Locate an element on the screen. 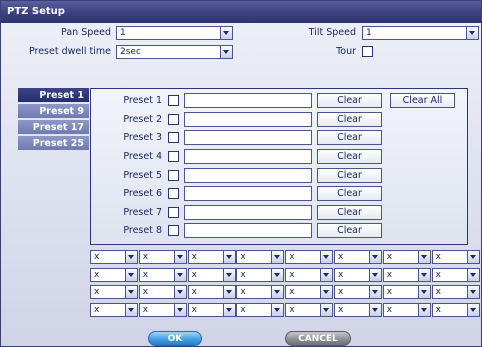 This screenshot has height=347, width=482. preset-dwell-time-select: 2sec is located at coordinates (174, 52).